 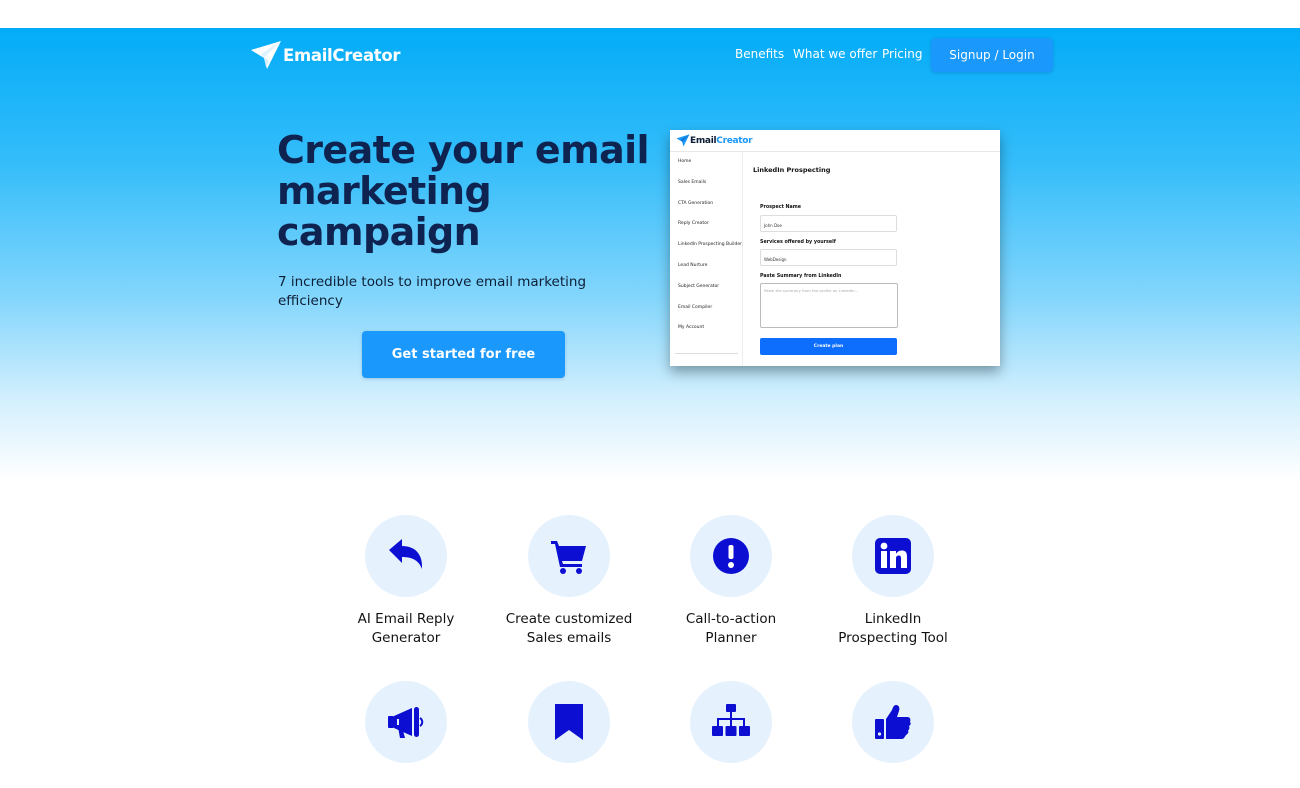 I want to click on cart-icon, so click(x=568, y=557).